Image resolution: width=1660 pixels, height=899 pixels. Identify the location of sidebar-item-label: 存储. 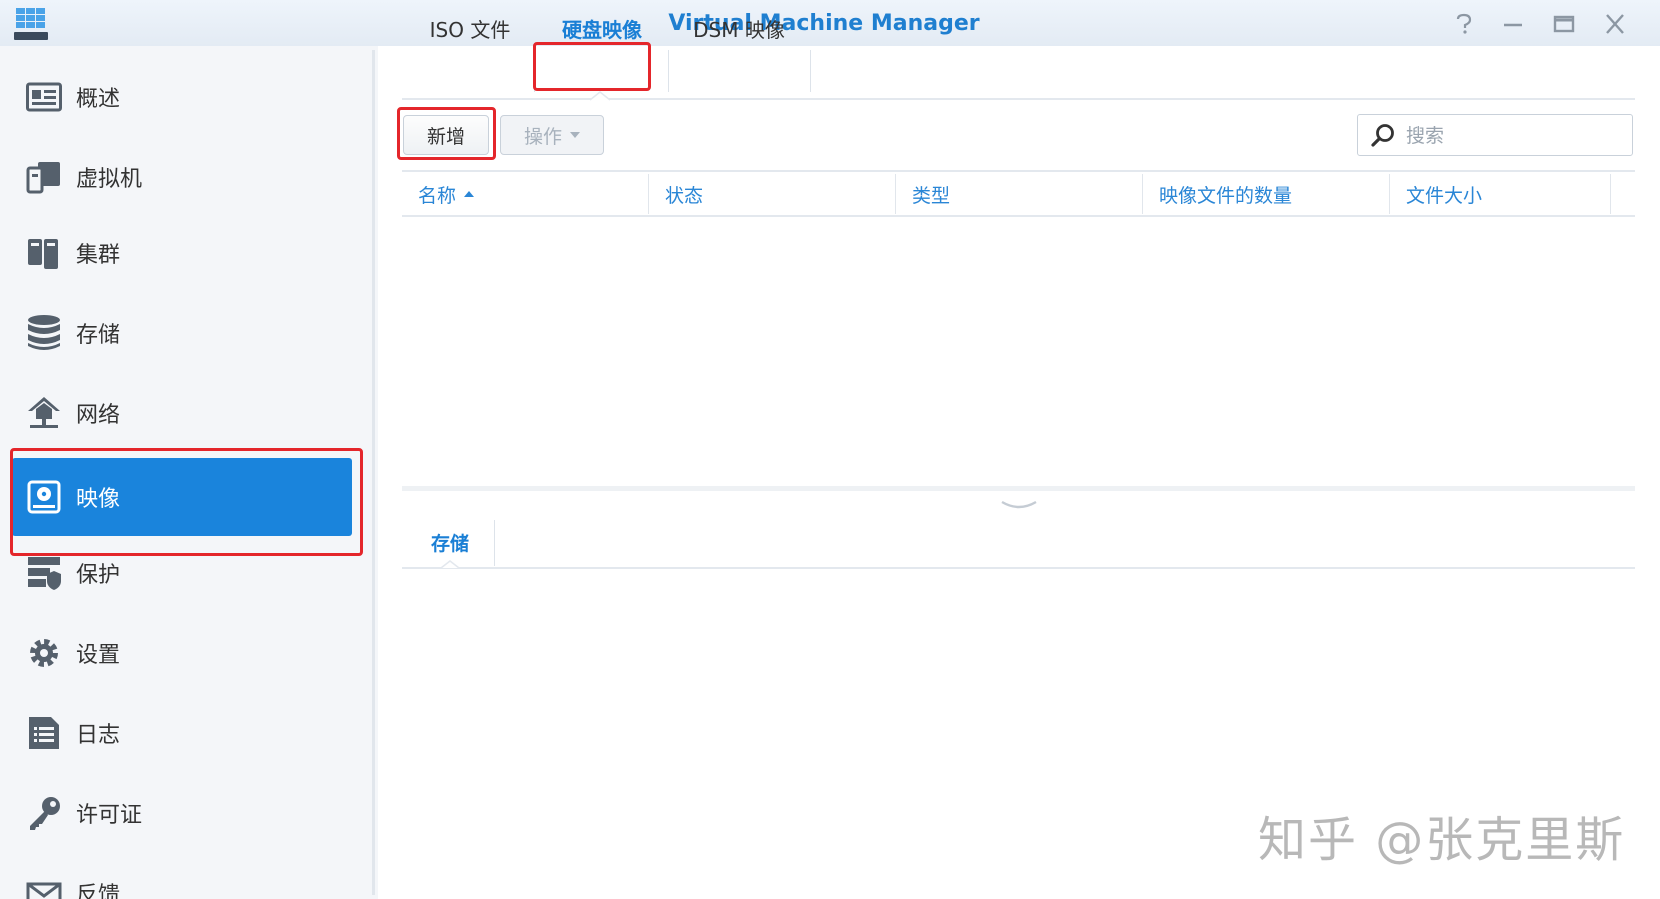
(98, 335).